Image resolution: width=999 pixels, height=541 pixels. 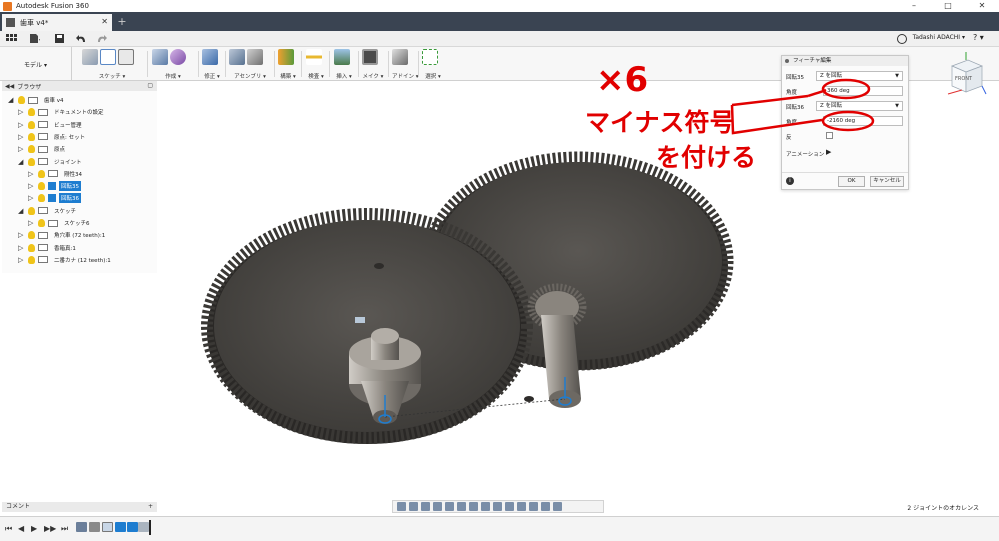 I want to click on joint1-type-select: Z を回転 ▼, so click(x=859, y=76).